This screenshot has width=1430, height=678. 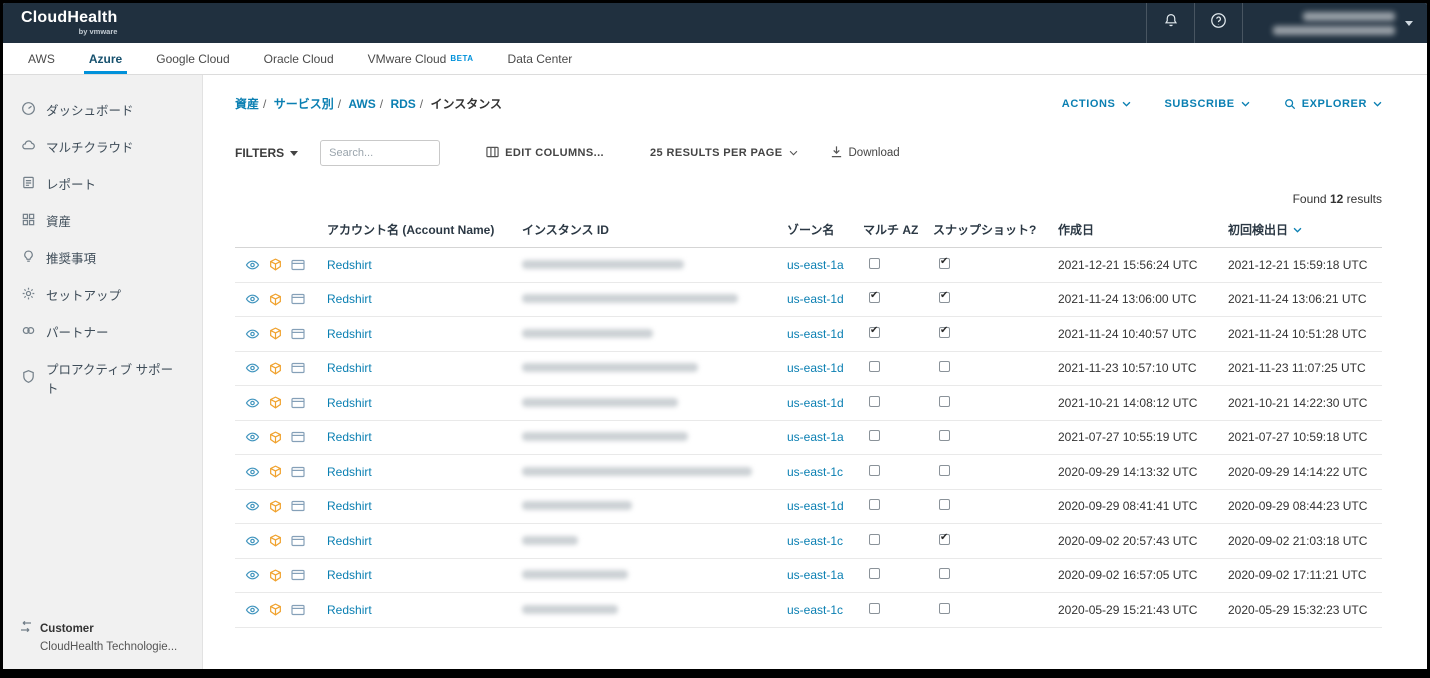 What do you see at coordinates (102, 146) in the screenshot?
I see `sidebar-item-multicloud: マルチクラウド` at bounding box center [102, 146].